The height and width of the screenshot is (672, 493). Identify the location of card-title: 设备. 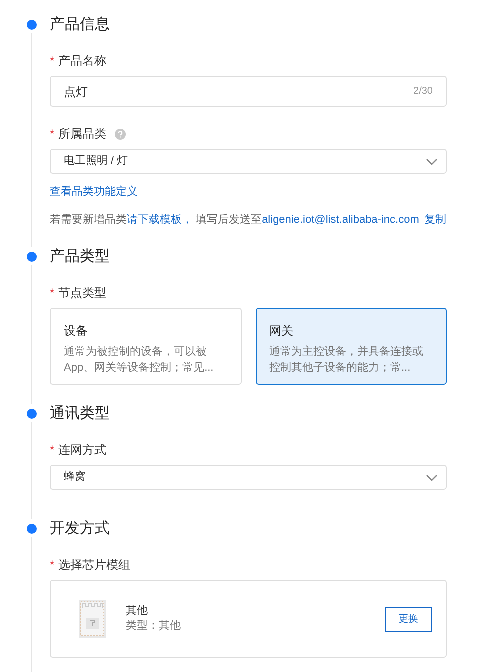
(76, 331).